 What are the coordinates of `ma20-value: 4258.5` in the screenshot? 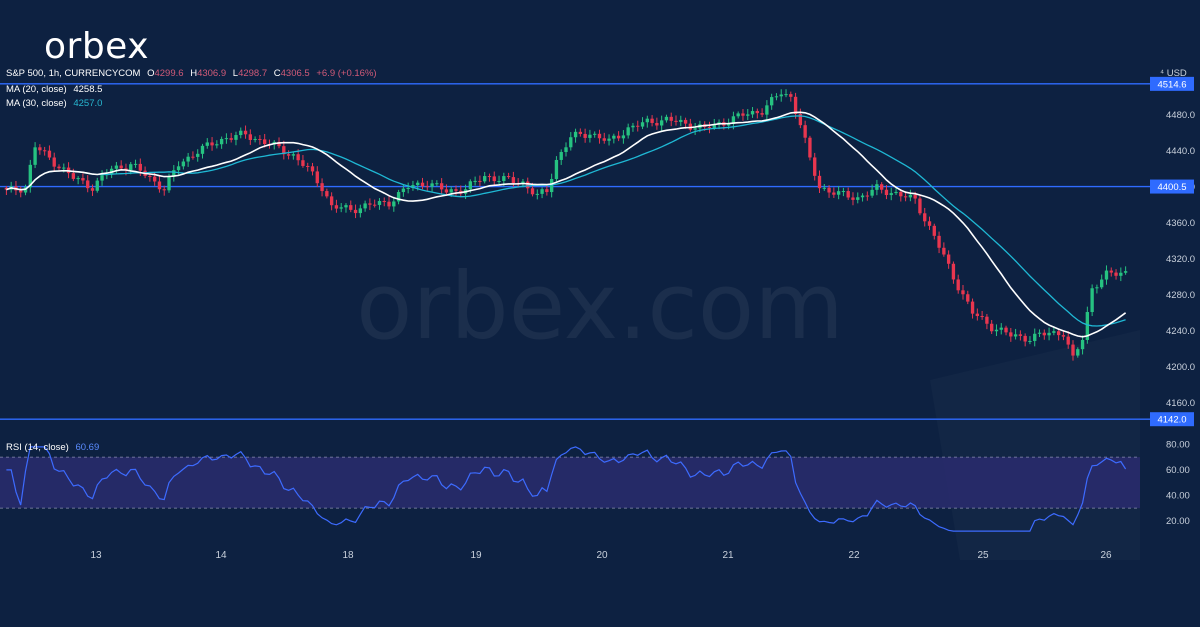 It's located at (88, 89).